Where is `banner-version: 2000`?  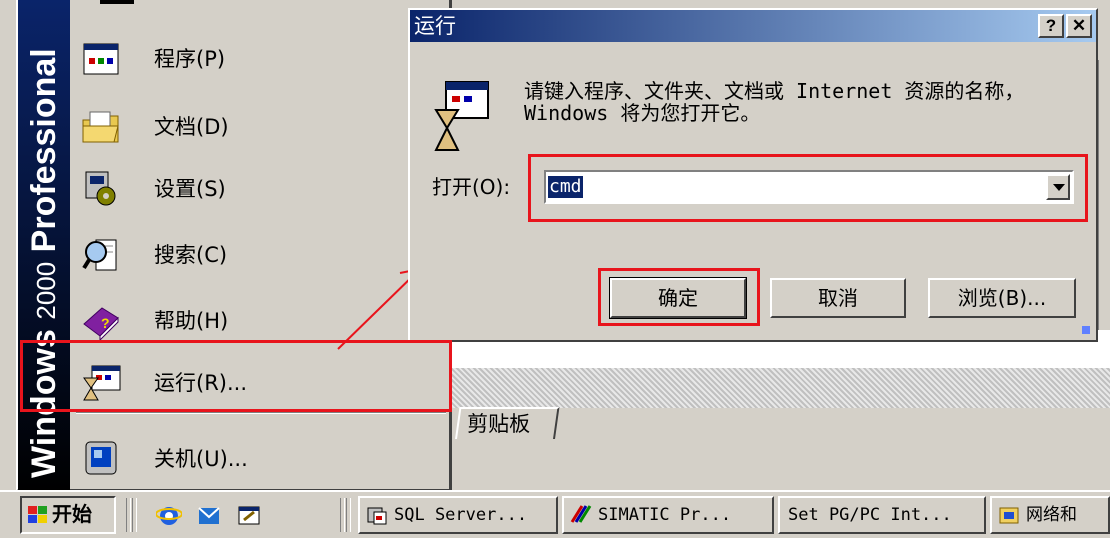
banner-version: 2000 is located at coordinates (46, 290).